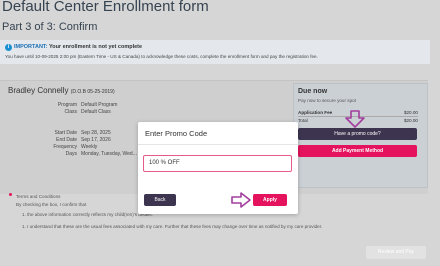  I want to click on promo-code-input: 100 % OFF, so click(217, 163).